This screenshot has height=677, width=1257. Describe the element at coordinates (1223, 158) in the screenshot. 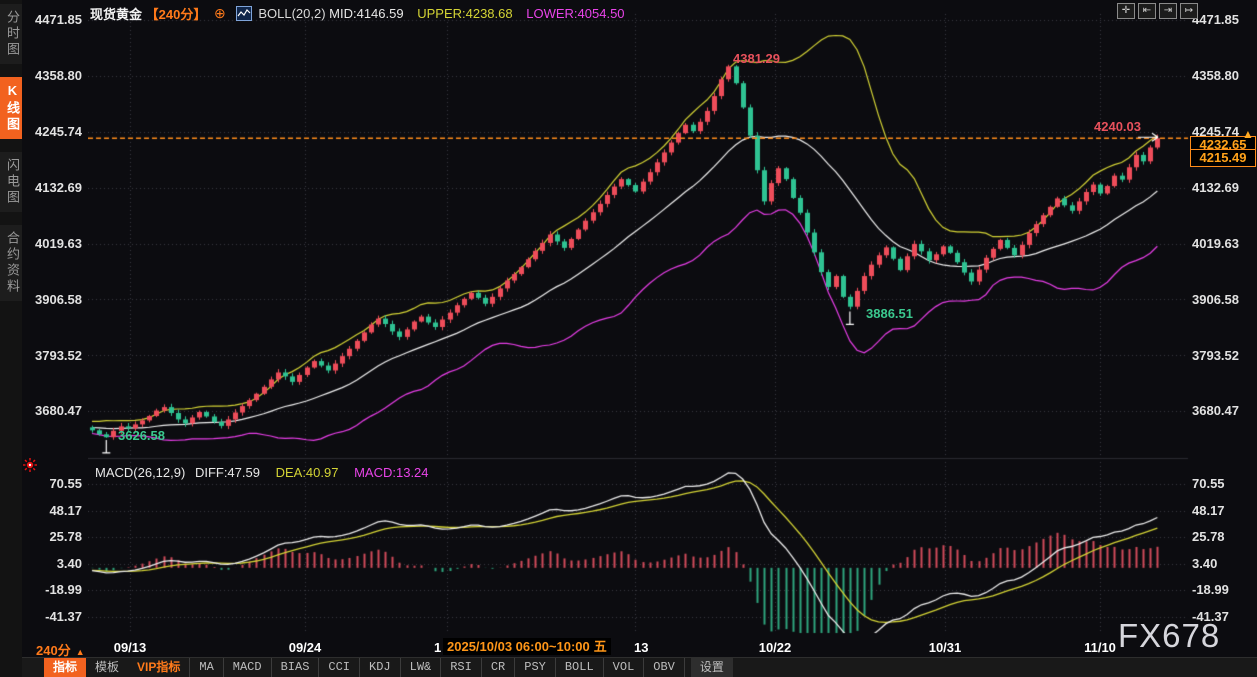

I see `alt-price-box: 4215.49` at that location.